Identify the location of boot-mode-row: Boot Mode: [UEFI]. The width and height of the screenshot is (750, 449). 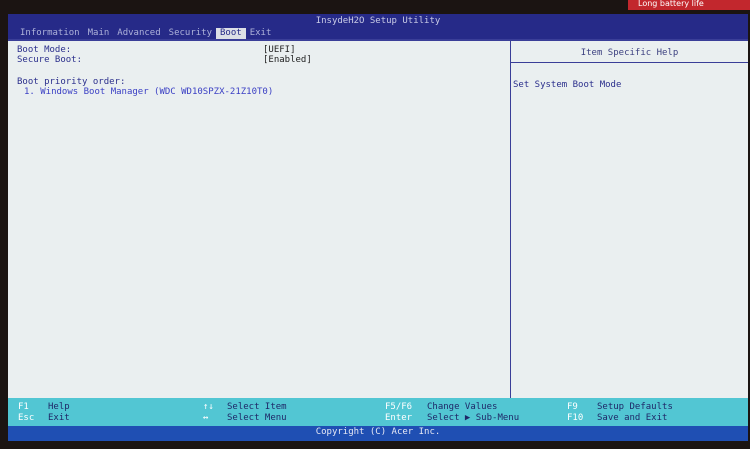
(263, 50).